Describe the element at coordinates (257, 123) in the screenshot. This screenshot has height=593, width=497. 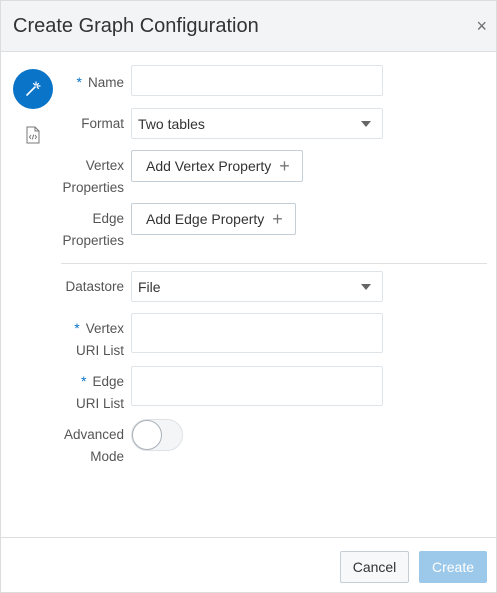
I see `format-select: Two tables` at that location.